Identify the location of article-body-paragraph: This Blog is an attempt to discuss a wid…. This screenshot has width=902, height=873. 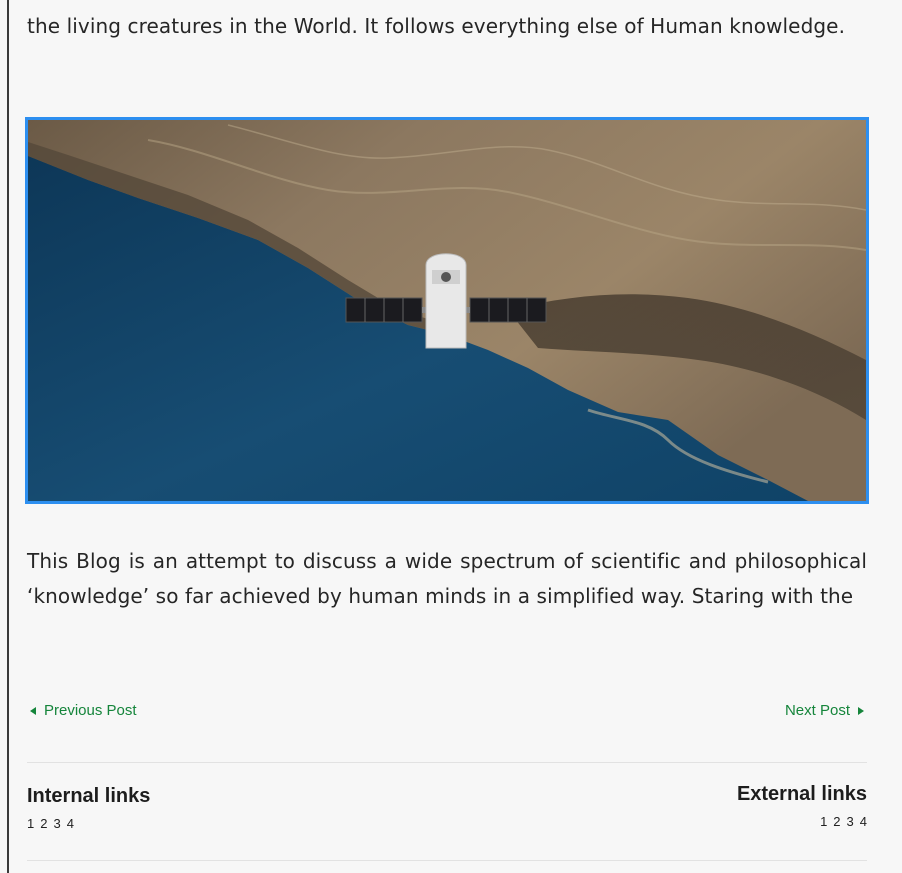
(447, 578).